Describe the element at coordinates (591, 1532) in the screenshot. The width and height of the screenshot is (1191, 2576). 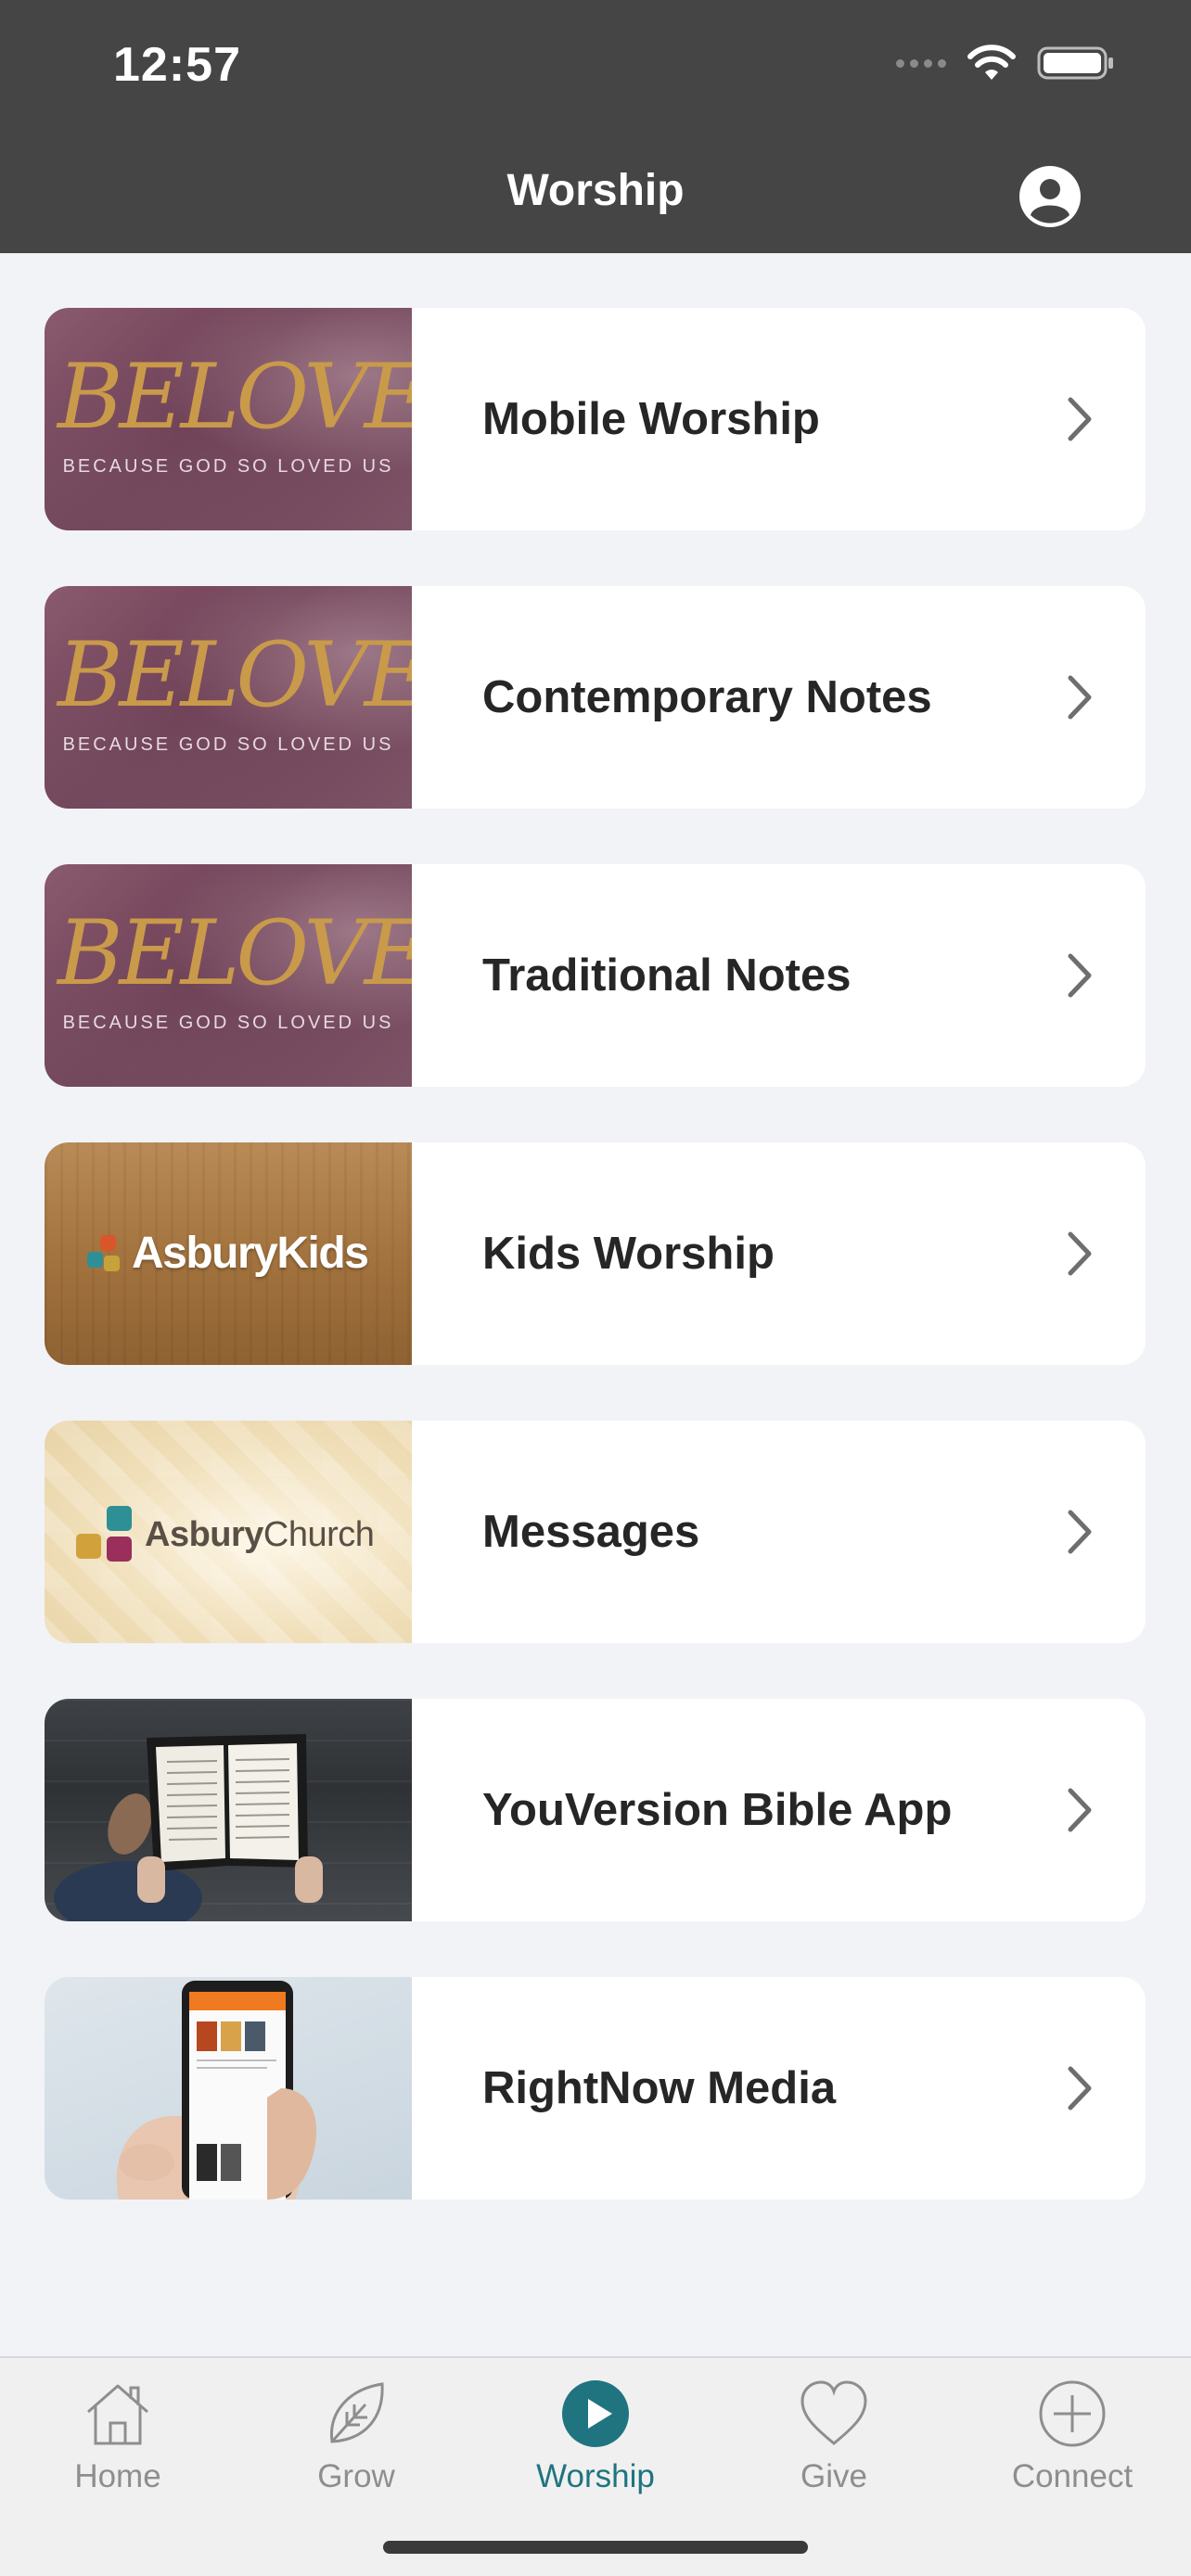
I see `list-item-label: Messages` at that location.